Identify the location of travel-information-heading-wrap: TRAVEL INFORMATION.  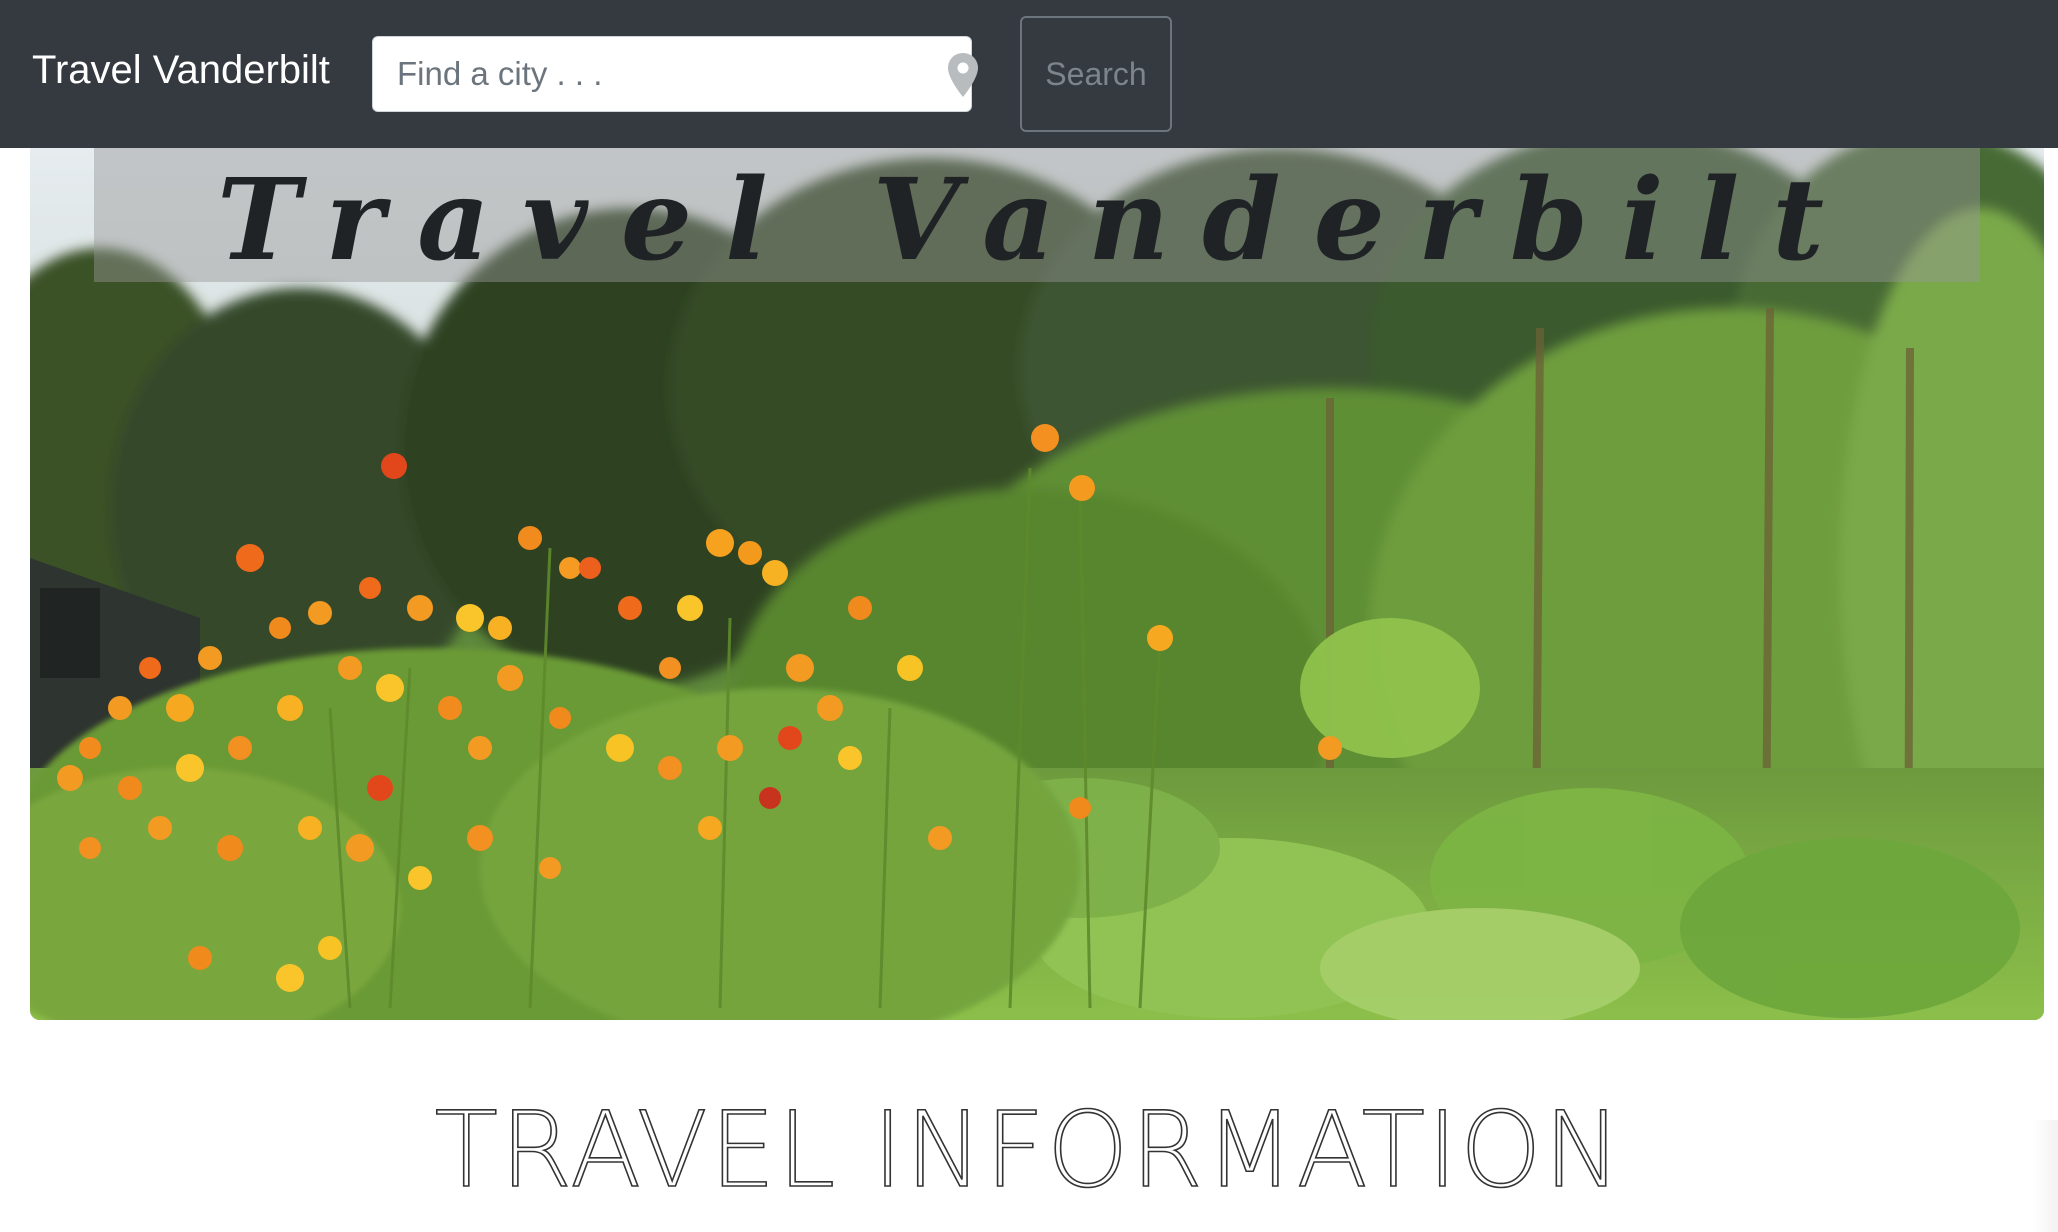
(1029, 1150).